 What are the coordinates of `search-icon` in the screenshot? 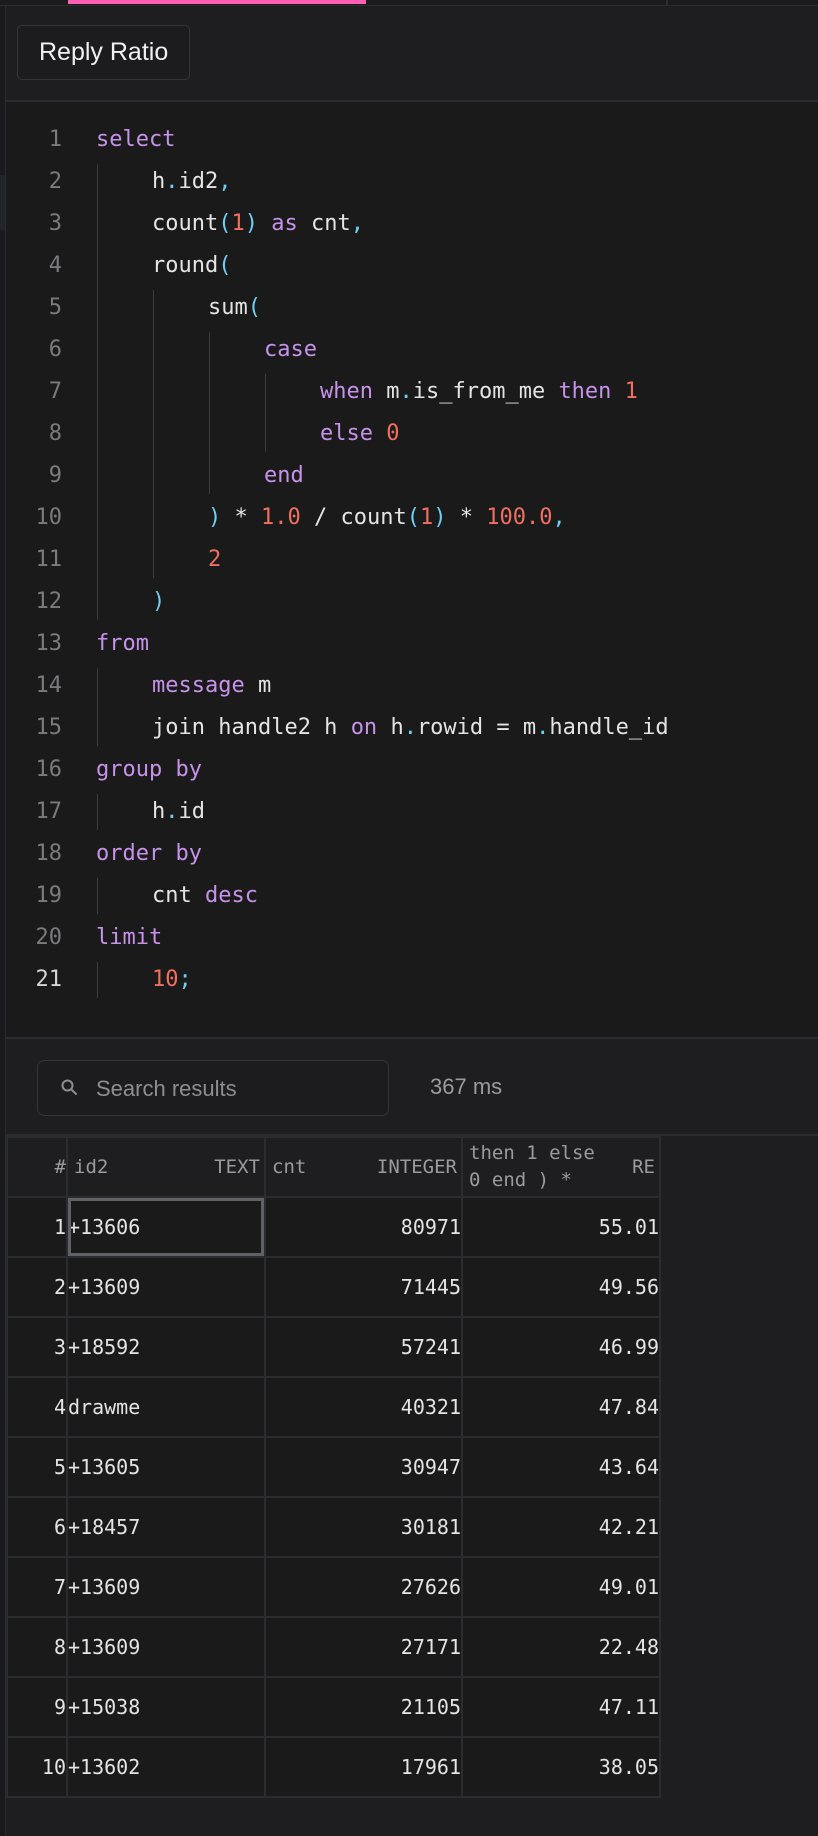 It's located at (69, 1087).